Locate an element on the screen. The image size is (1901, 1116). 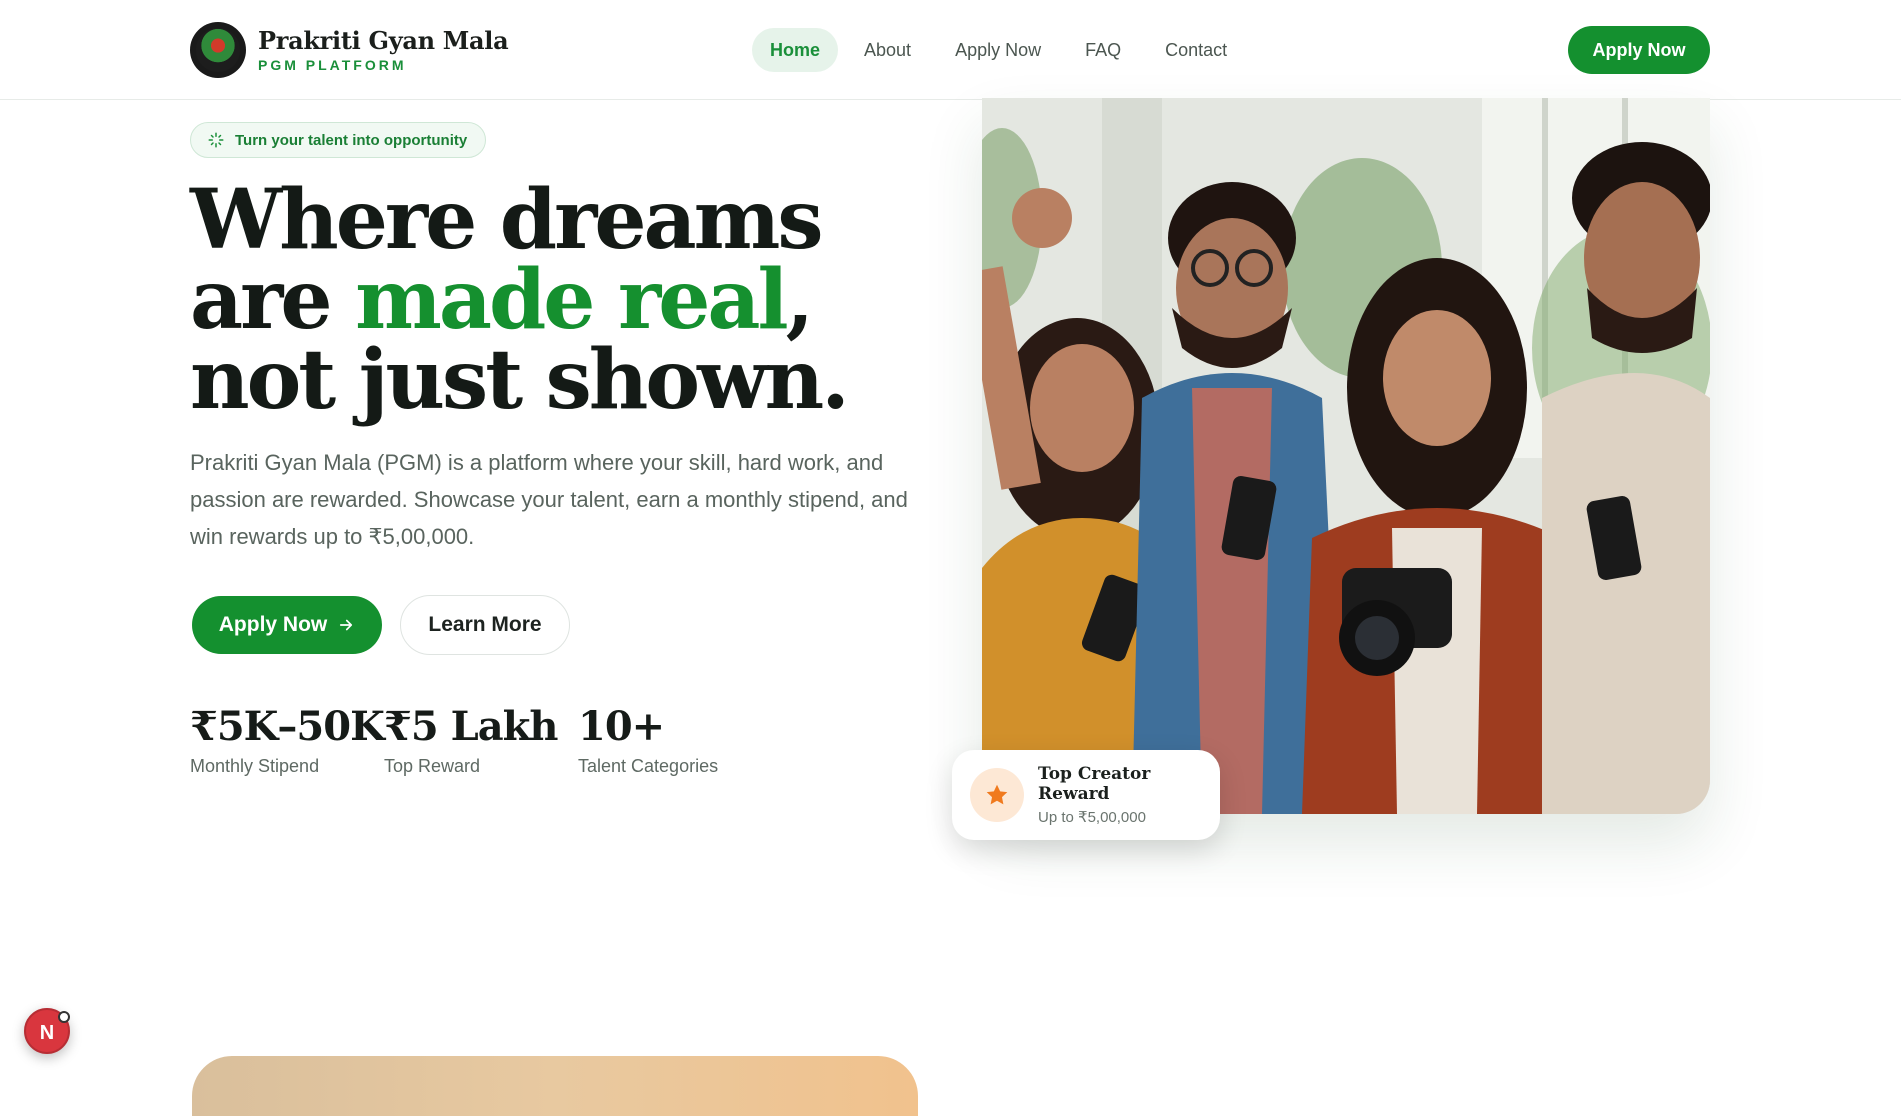
nav-item-faq: FAQ is located at coordinates (1103, 50).